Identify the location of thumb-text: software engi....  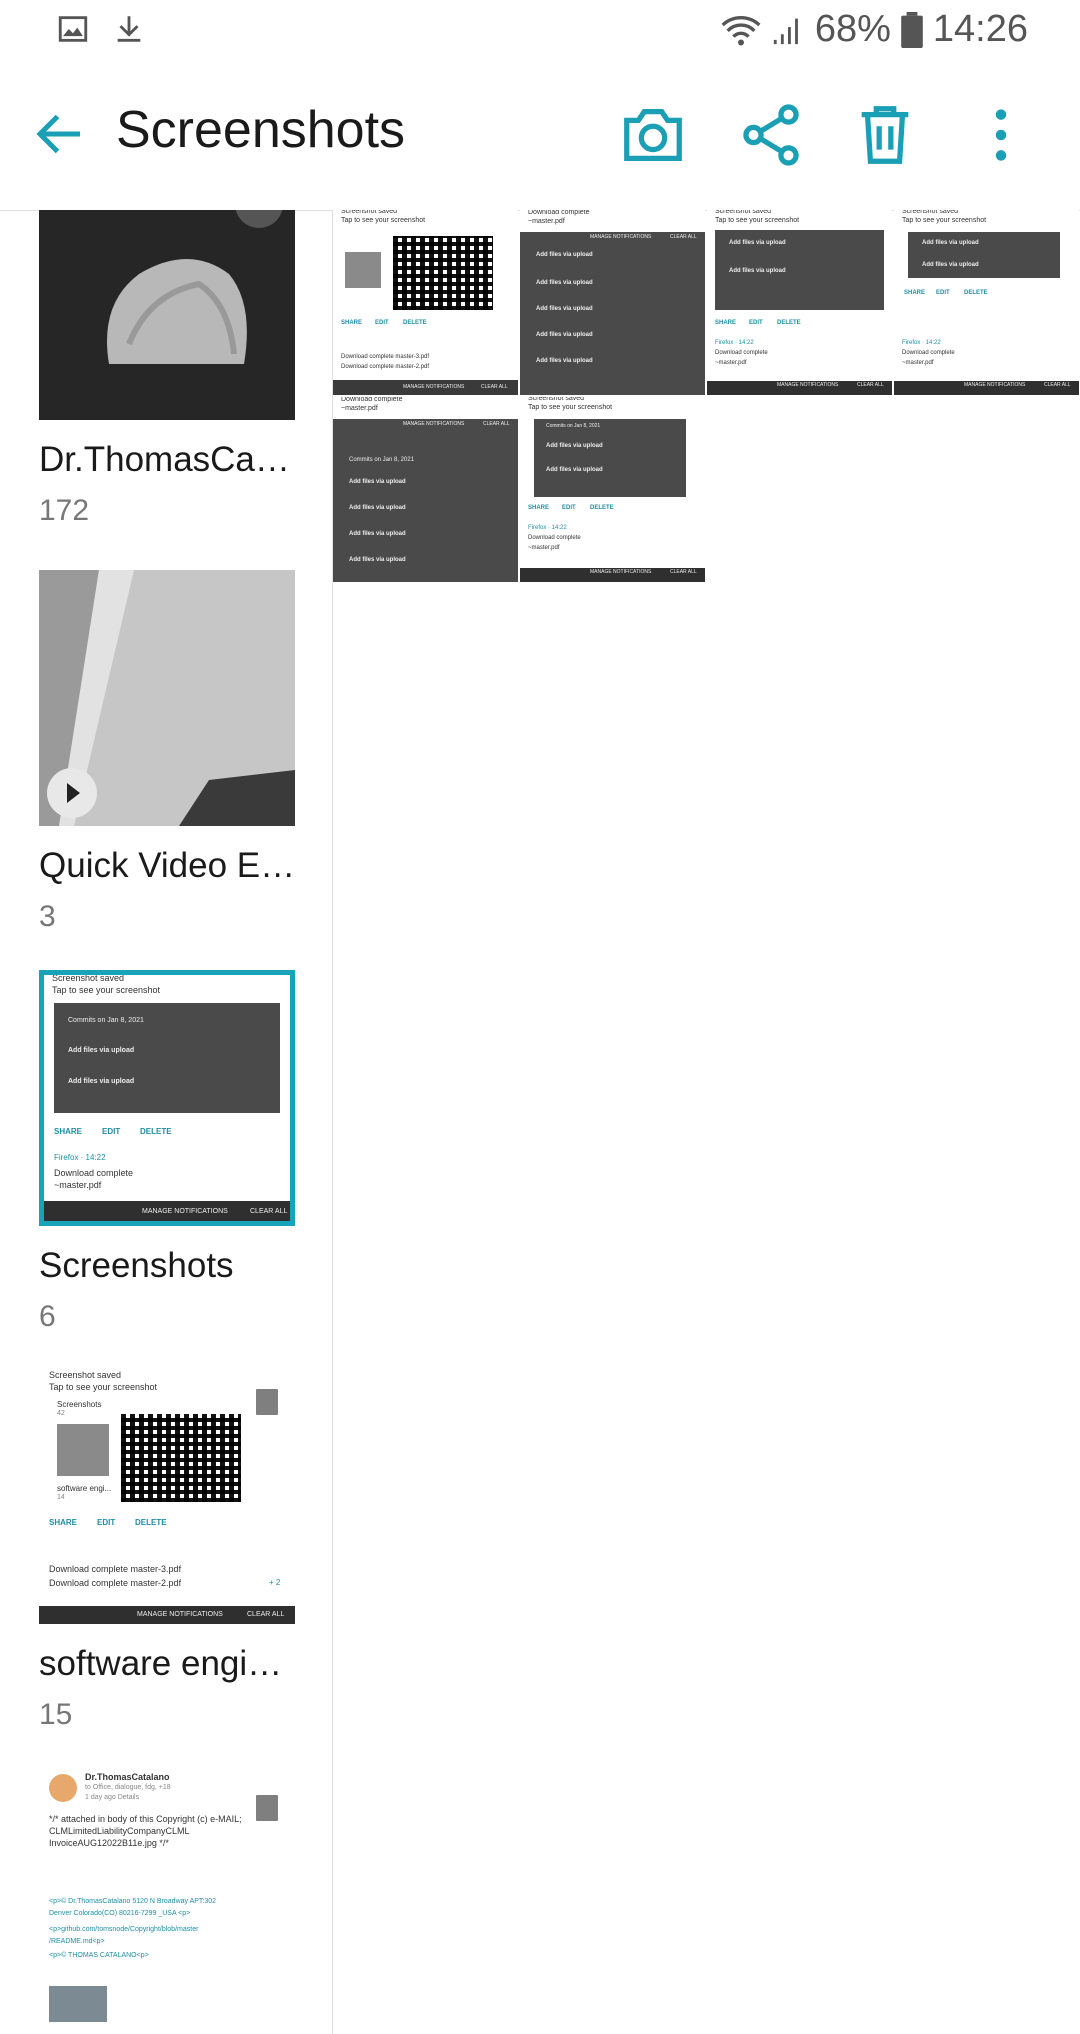
(84, 1488).